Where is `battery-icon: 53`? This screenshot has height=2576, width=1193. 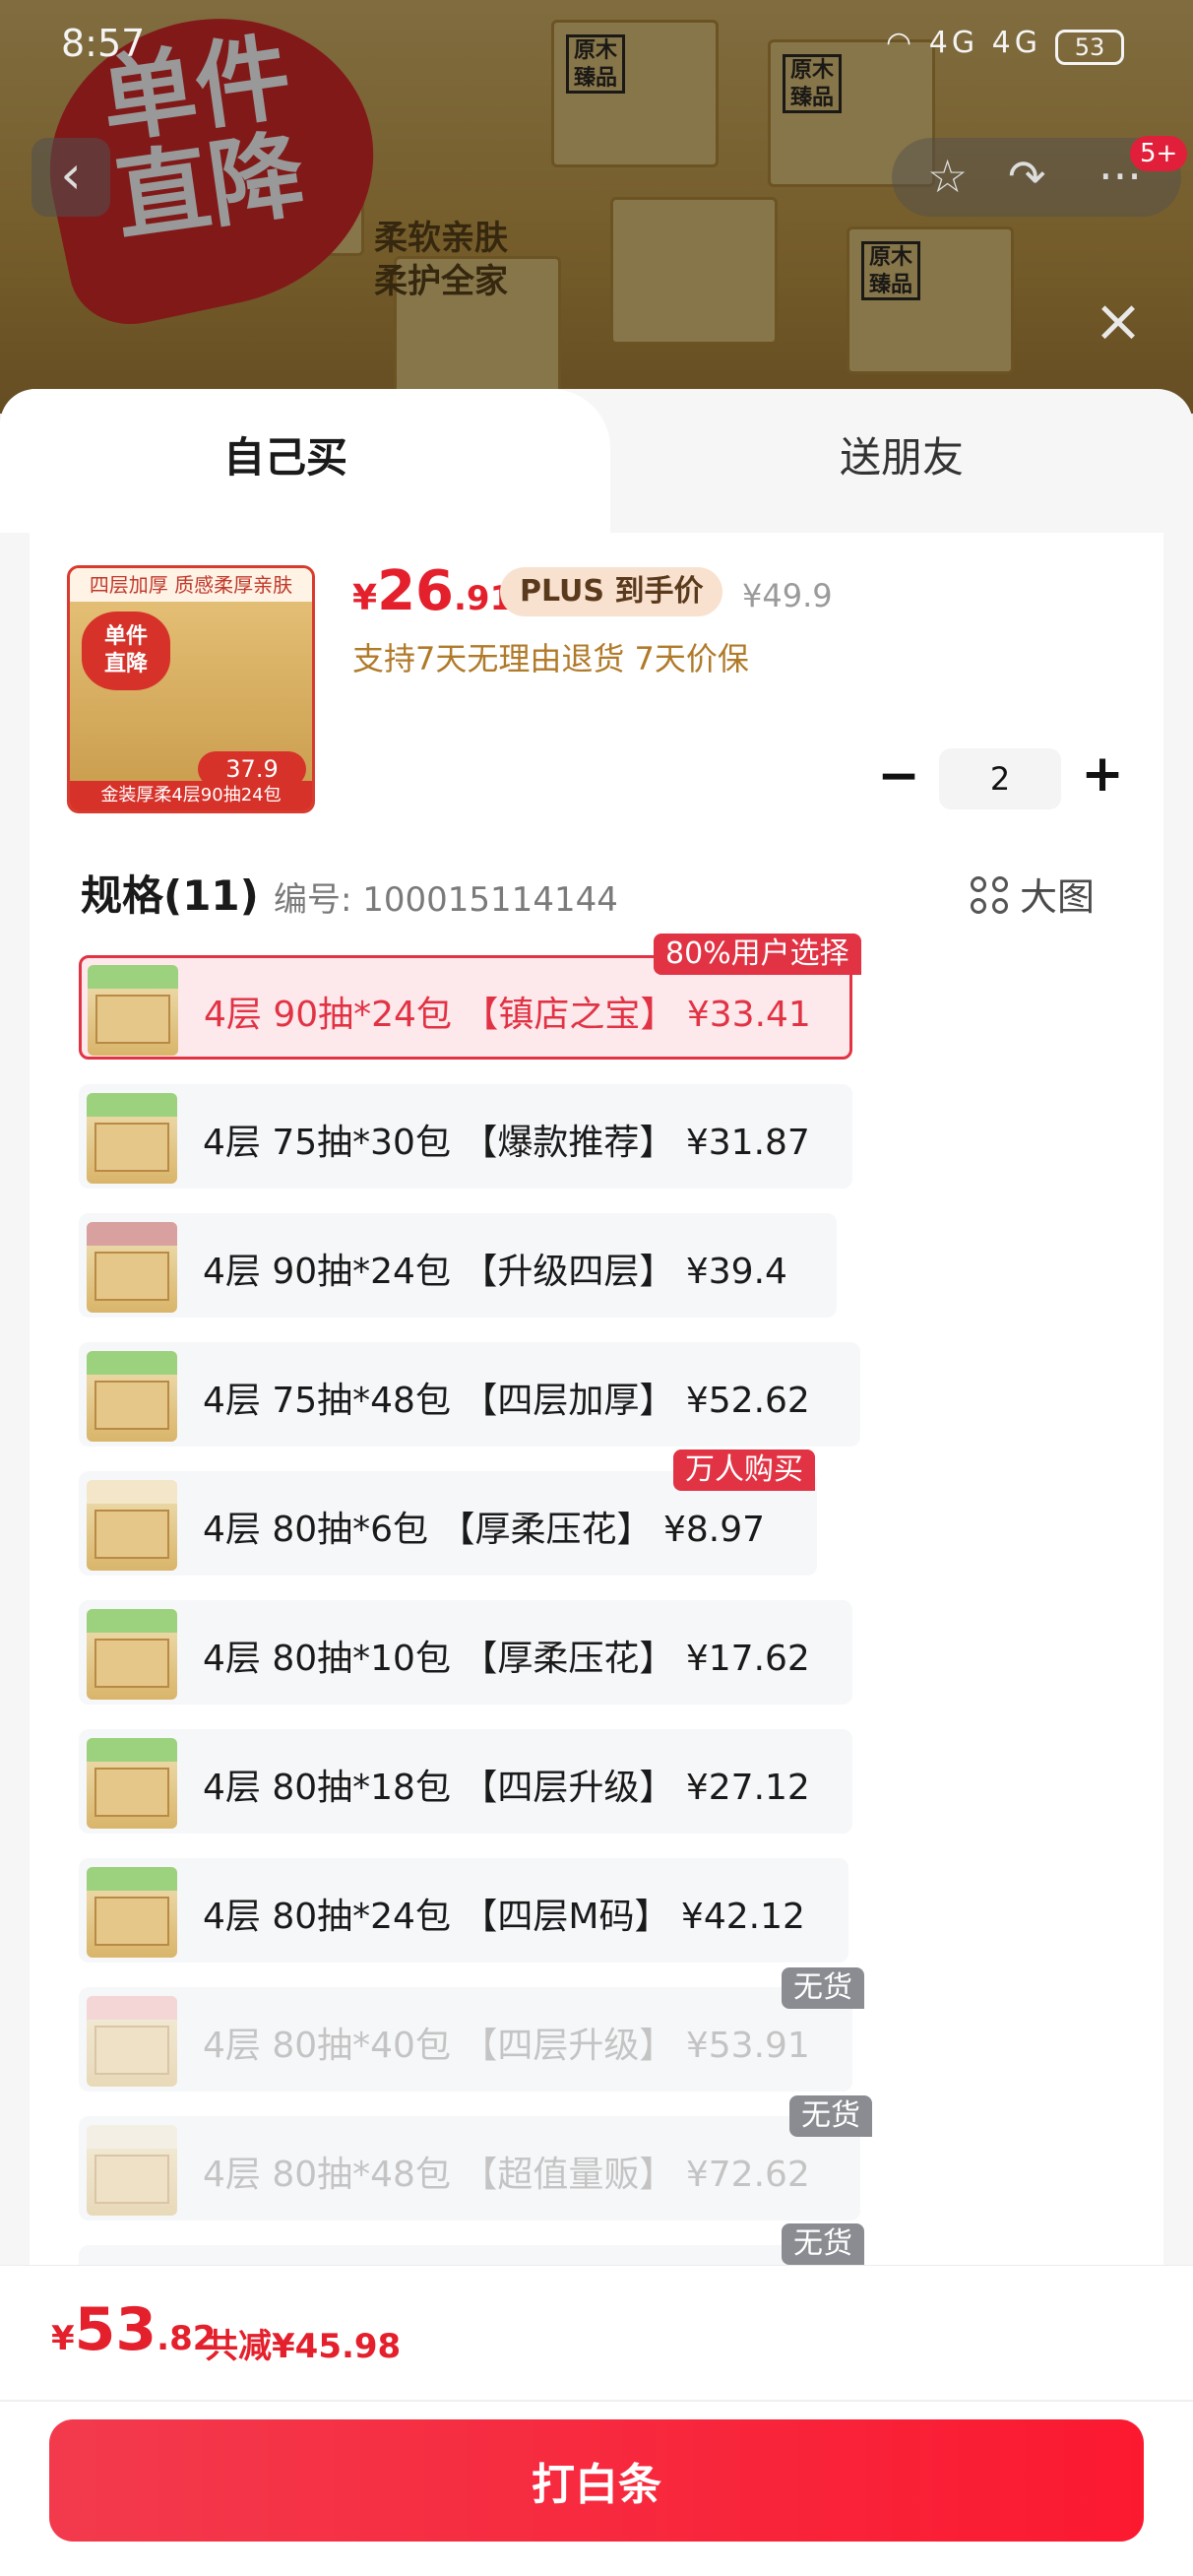
battery-icon: 53 is located at coordinates (1089, 47).